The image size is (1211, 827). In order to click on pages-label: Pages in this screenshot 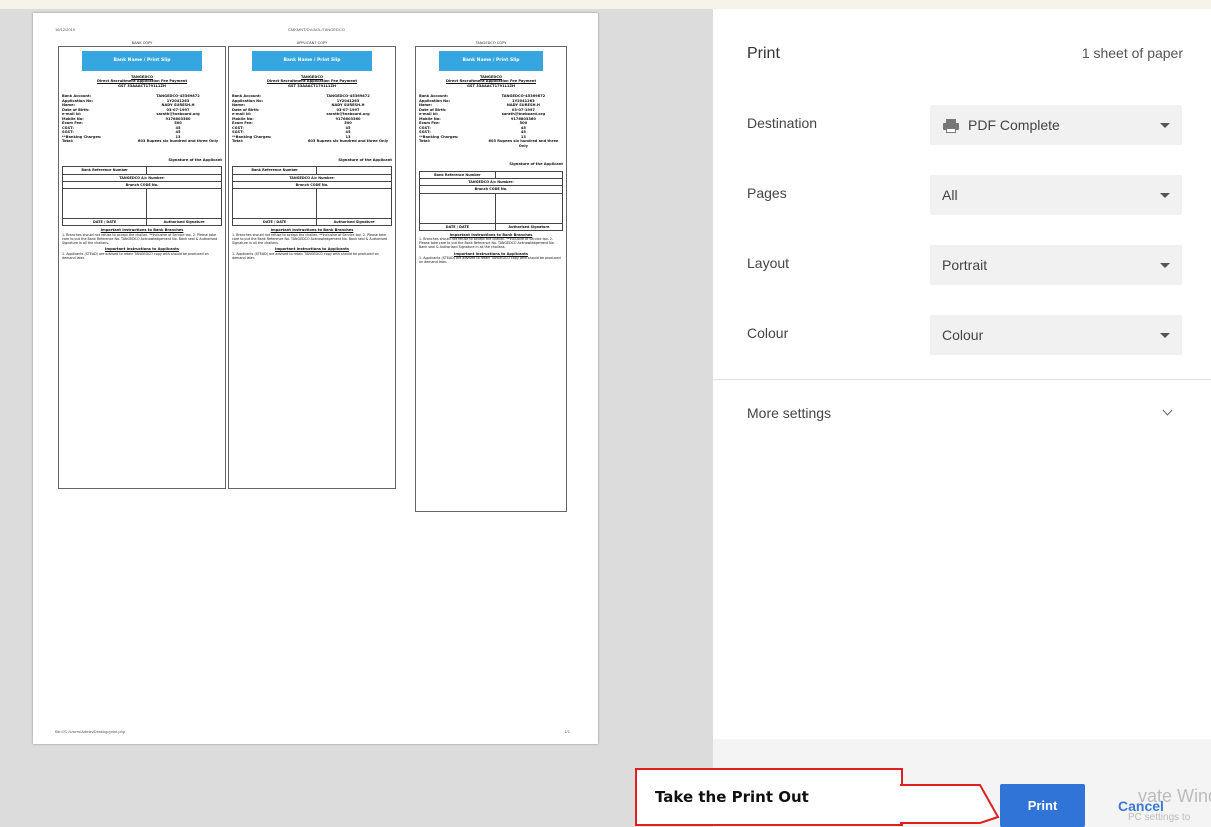, I will do `click(767, 193)`.